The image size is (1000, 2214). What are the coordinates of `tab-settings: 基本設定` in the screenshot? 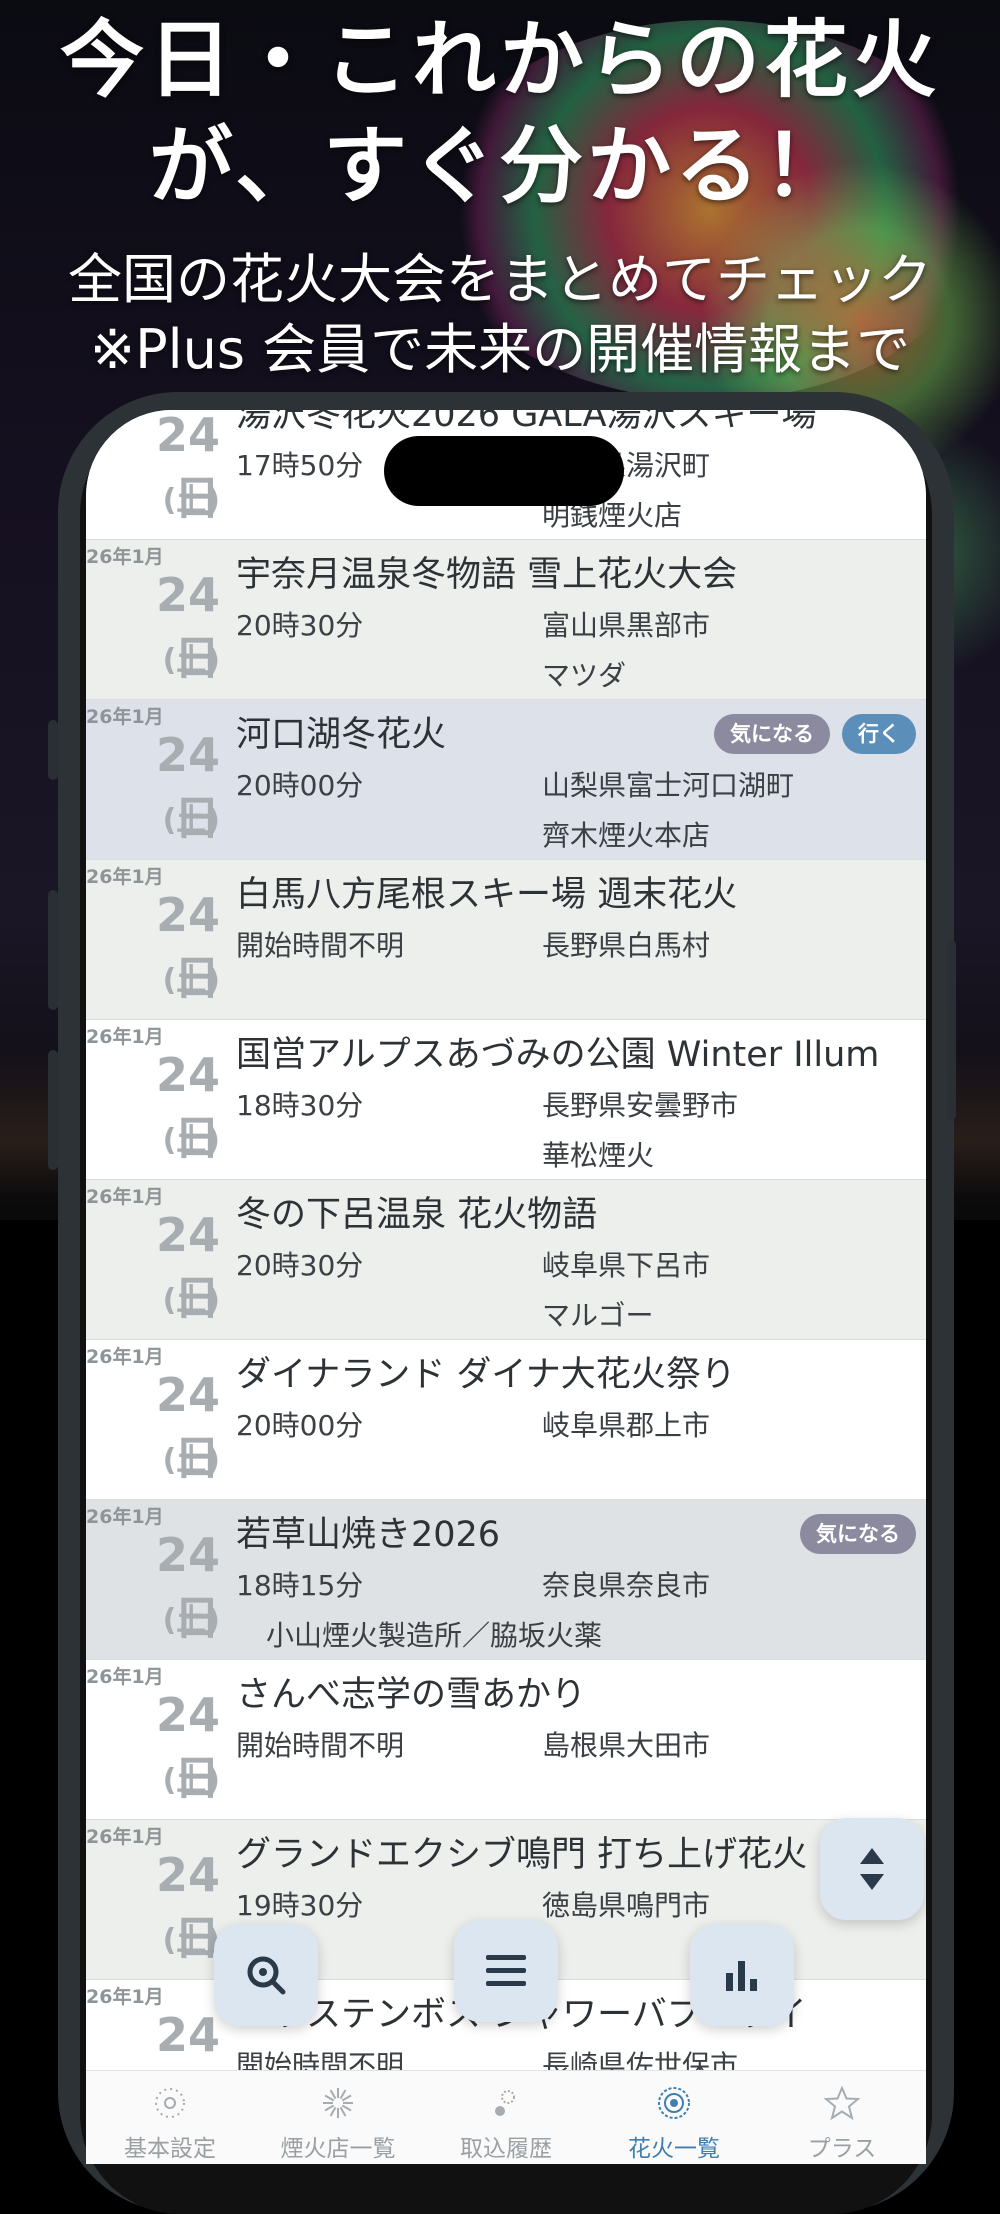 It's located at (170, 2117).